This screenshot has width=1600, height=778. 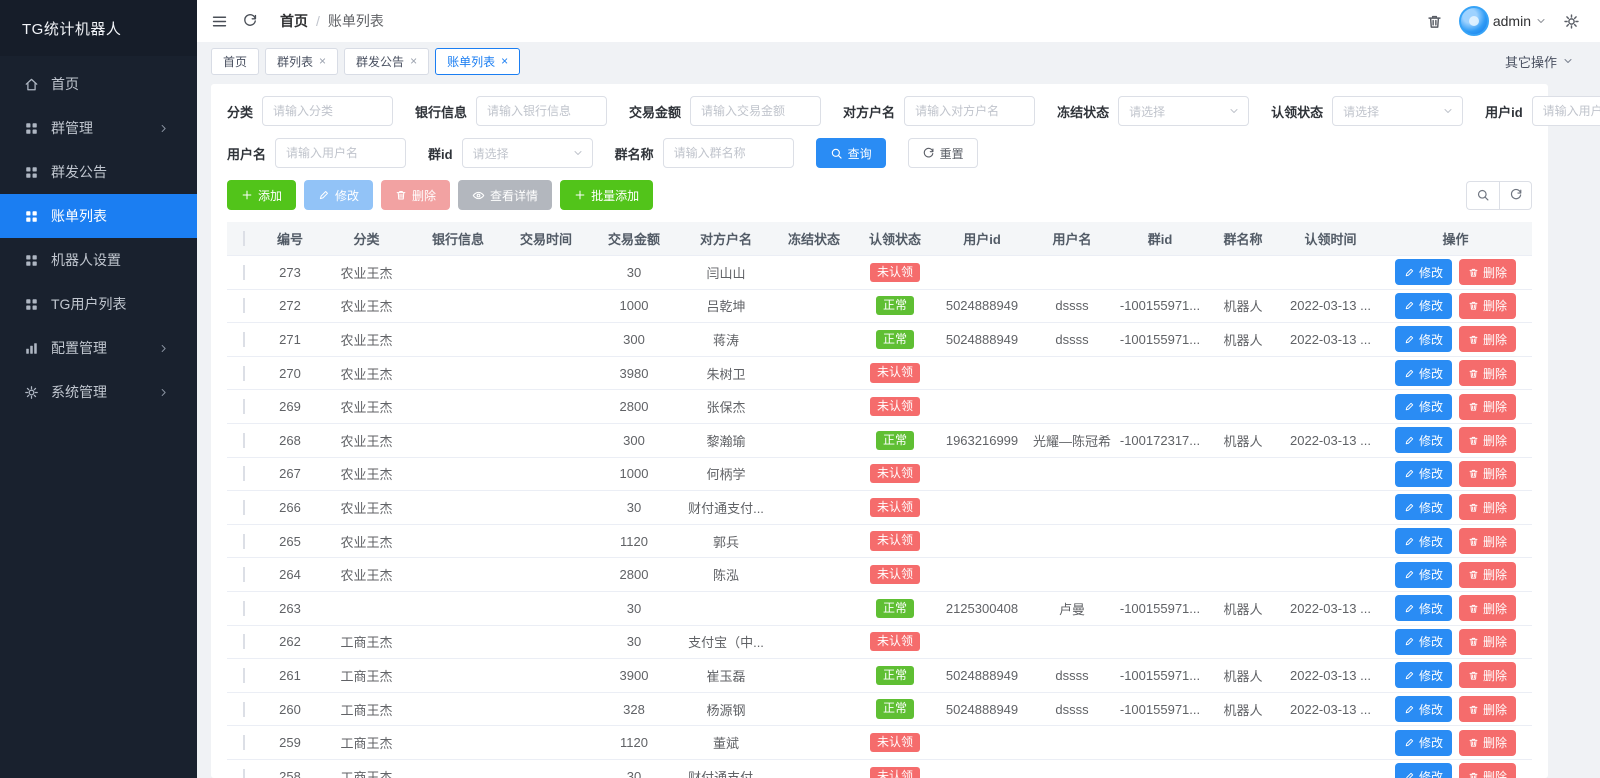 I want to click on search-button: 查询, so click(x=850, y=153).